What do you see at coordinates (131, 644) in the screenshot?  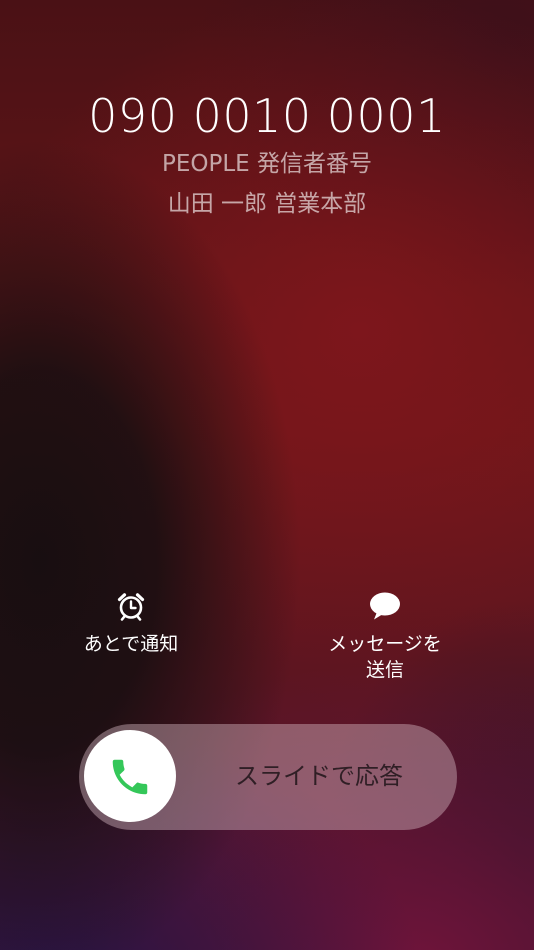 I see `remind-me-label: あとで通知` at bounding box center [131, 644].